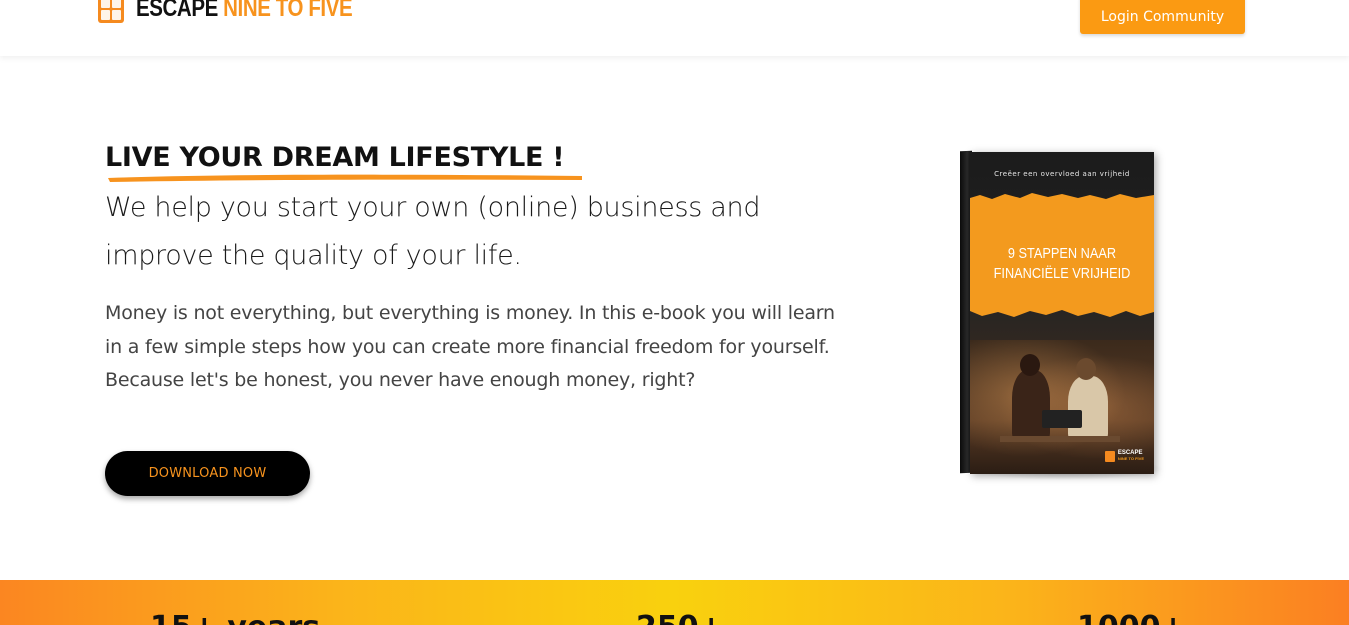  What do you see at coordinates (1062, 253) in the screenshot?
I see `cover-title-line-1: 9 STAPPEN NAAR` at bounding box center [1062, 253].